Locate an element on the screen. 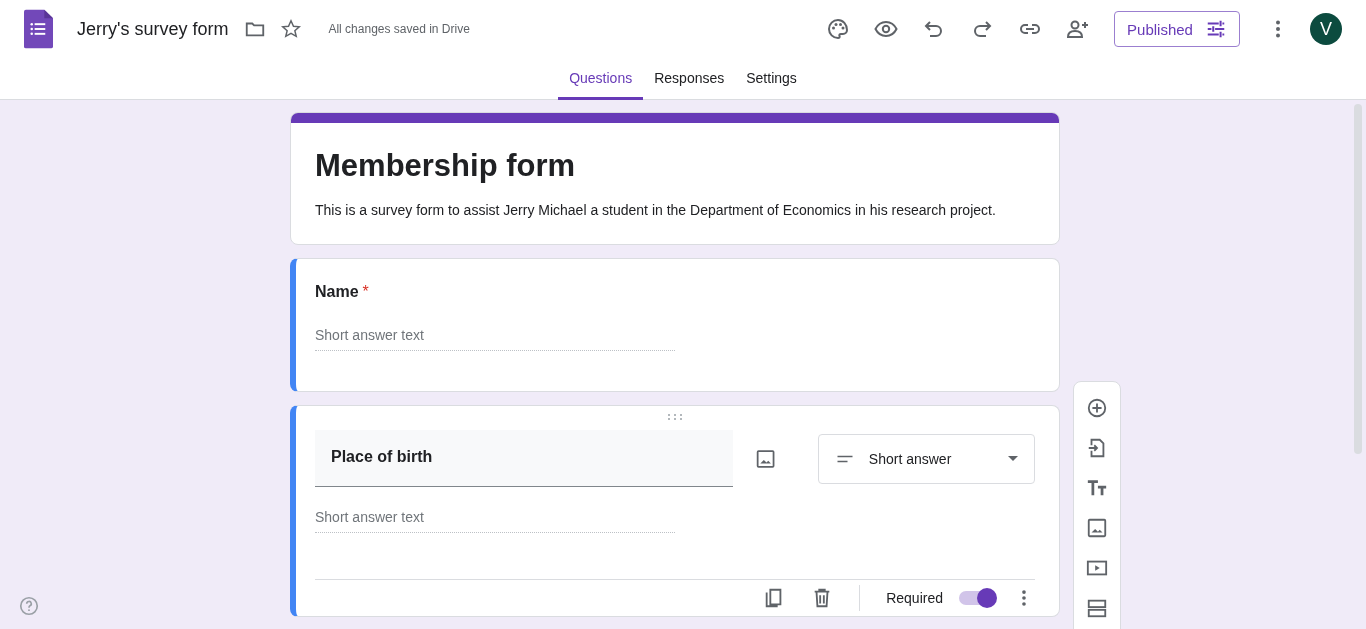 The height and width of the screenshot is (629, 1366). user-avatar: V is located at coordinates (1326, 29).